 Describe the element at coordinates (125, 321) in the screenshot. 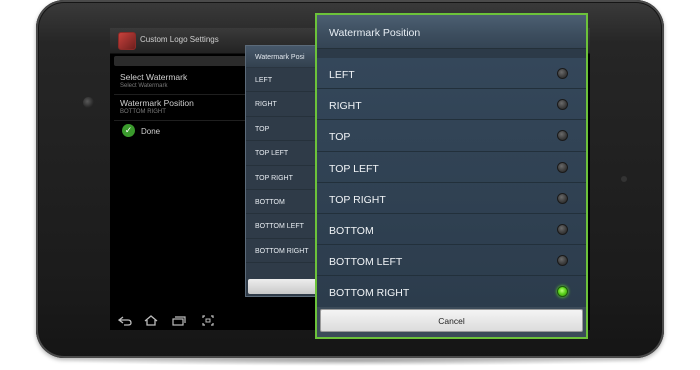

I see `back-icon` at that location.